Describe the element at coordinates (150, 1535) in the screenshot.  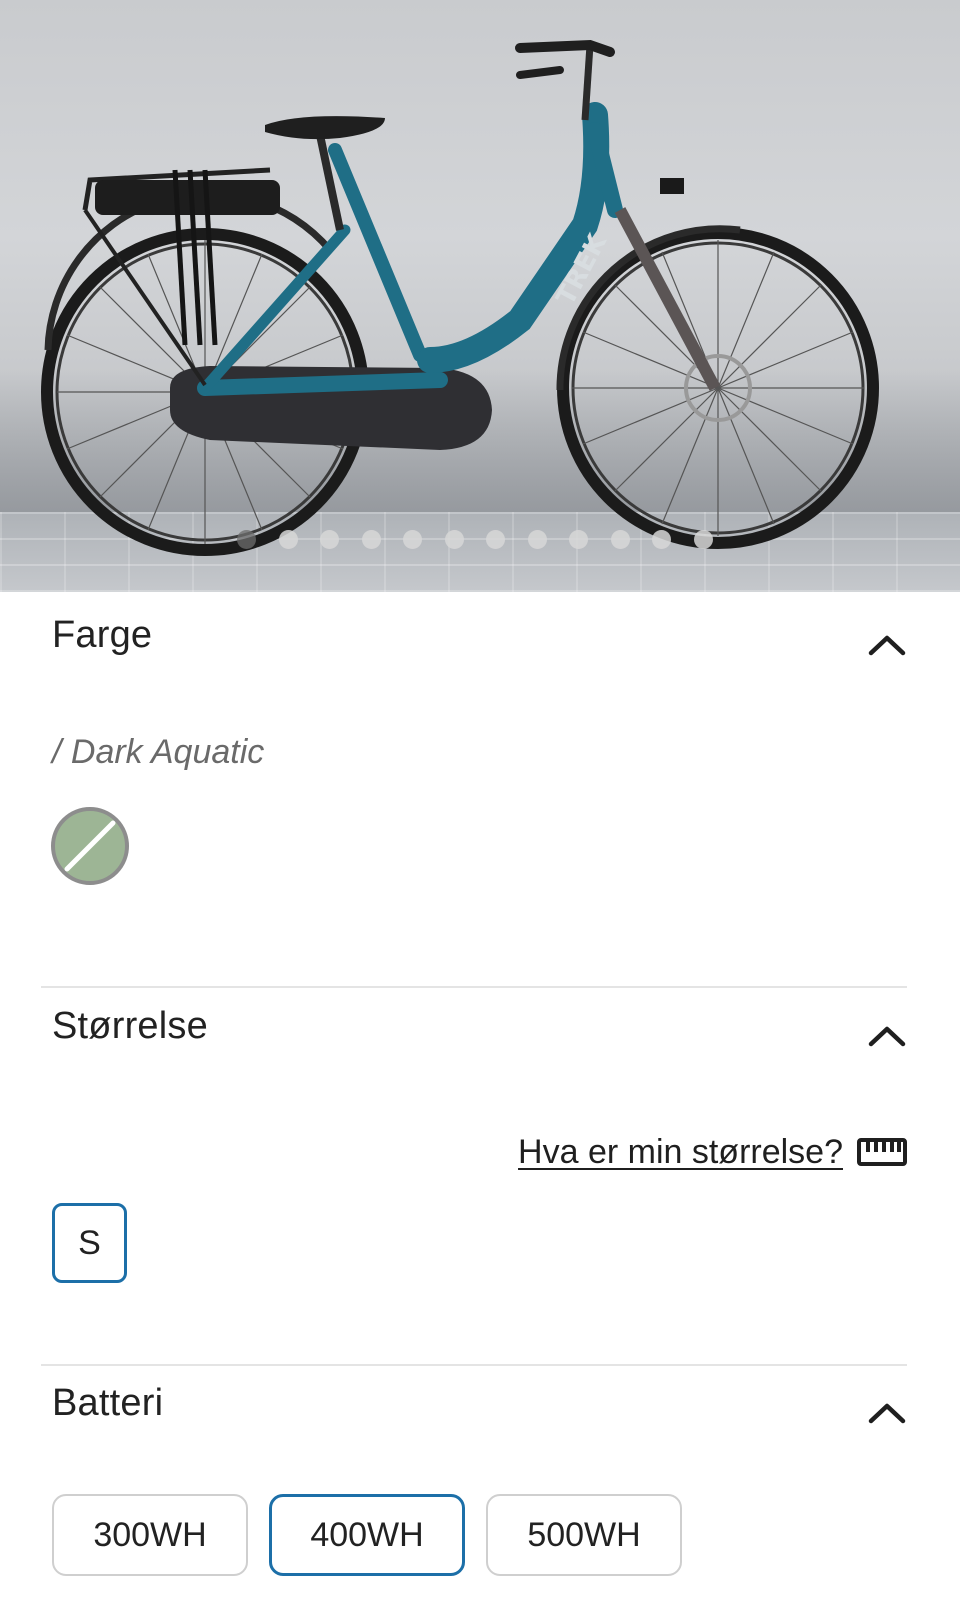
I see `battery-option-300wh: 300WH` at that location.